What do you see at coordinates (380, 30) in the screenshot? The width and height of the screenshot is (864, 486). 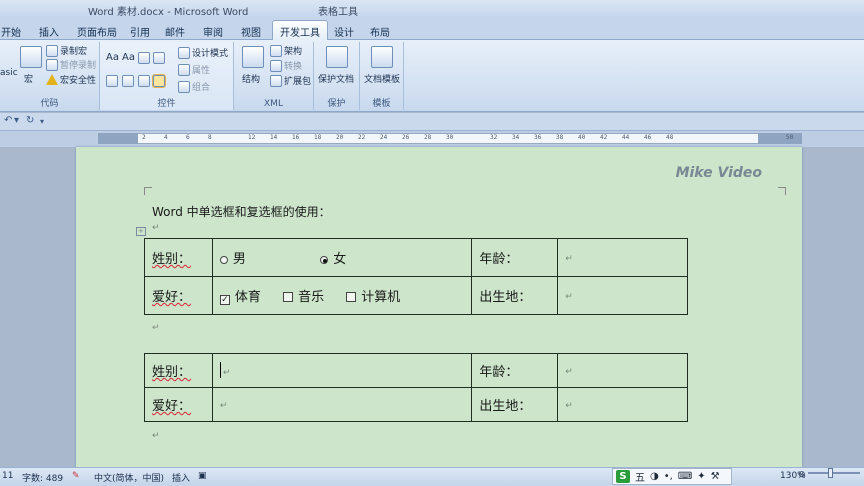 I see `tab-layout: 布局` at bounding box center [380, 30].